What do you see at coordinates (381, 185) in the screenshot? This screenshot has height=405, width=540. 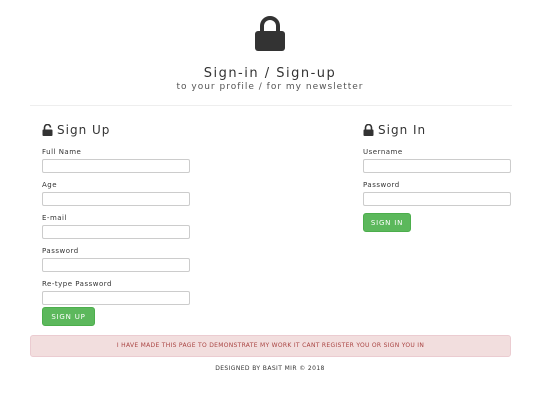 I see `signin-password-label: Password` at bounding box center [381, 185].